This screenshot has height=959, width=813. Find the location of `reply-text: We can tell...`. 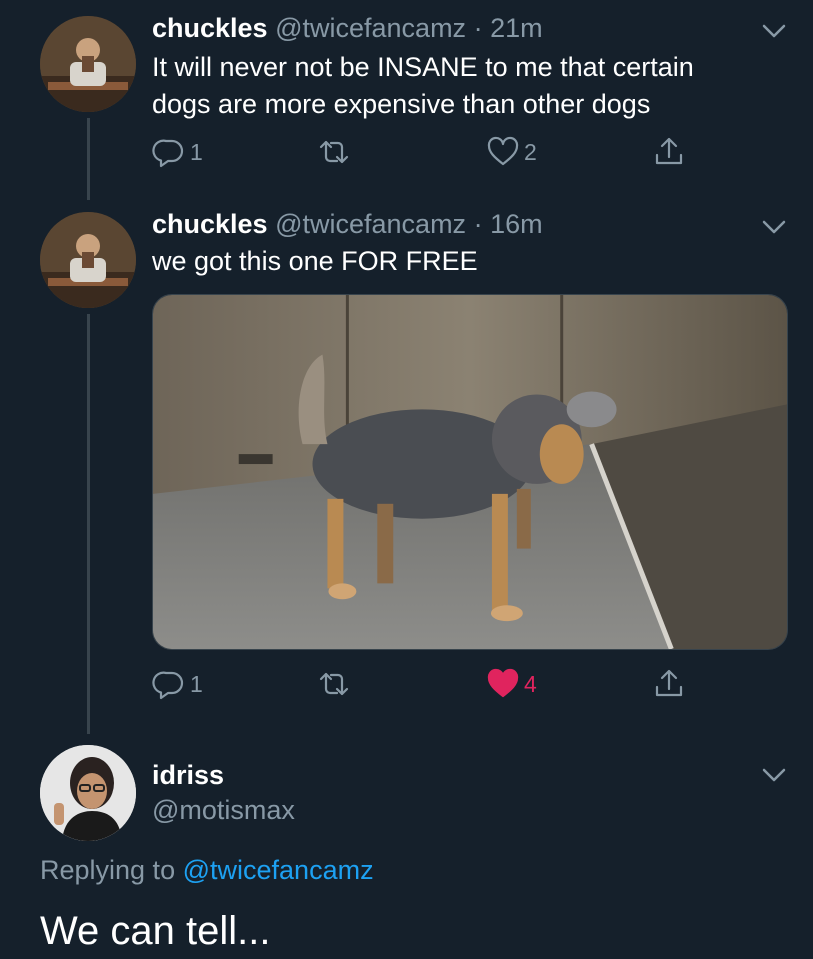

reply-text: We can tell... is located at coordinates (155, 931).